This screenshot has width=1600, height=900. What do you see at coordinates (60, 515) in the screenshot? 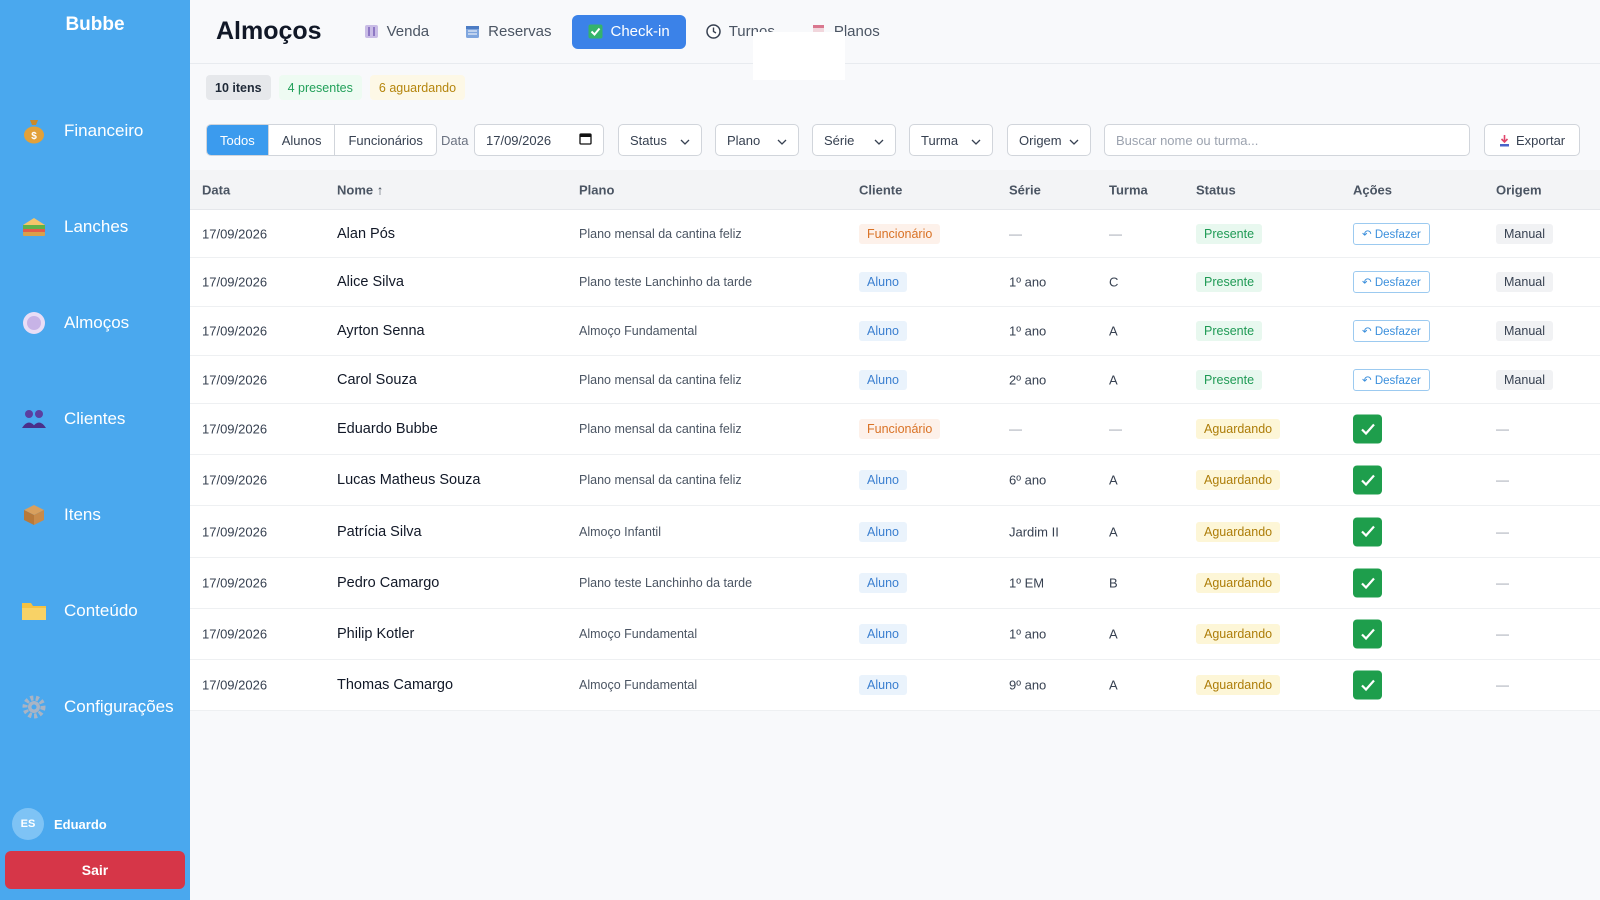
I see `sidebar-item-itens: Itens` at bounding box center [60, 515].